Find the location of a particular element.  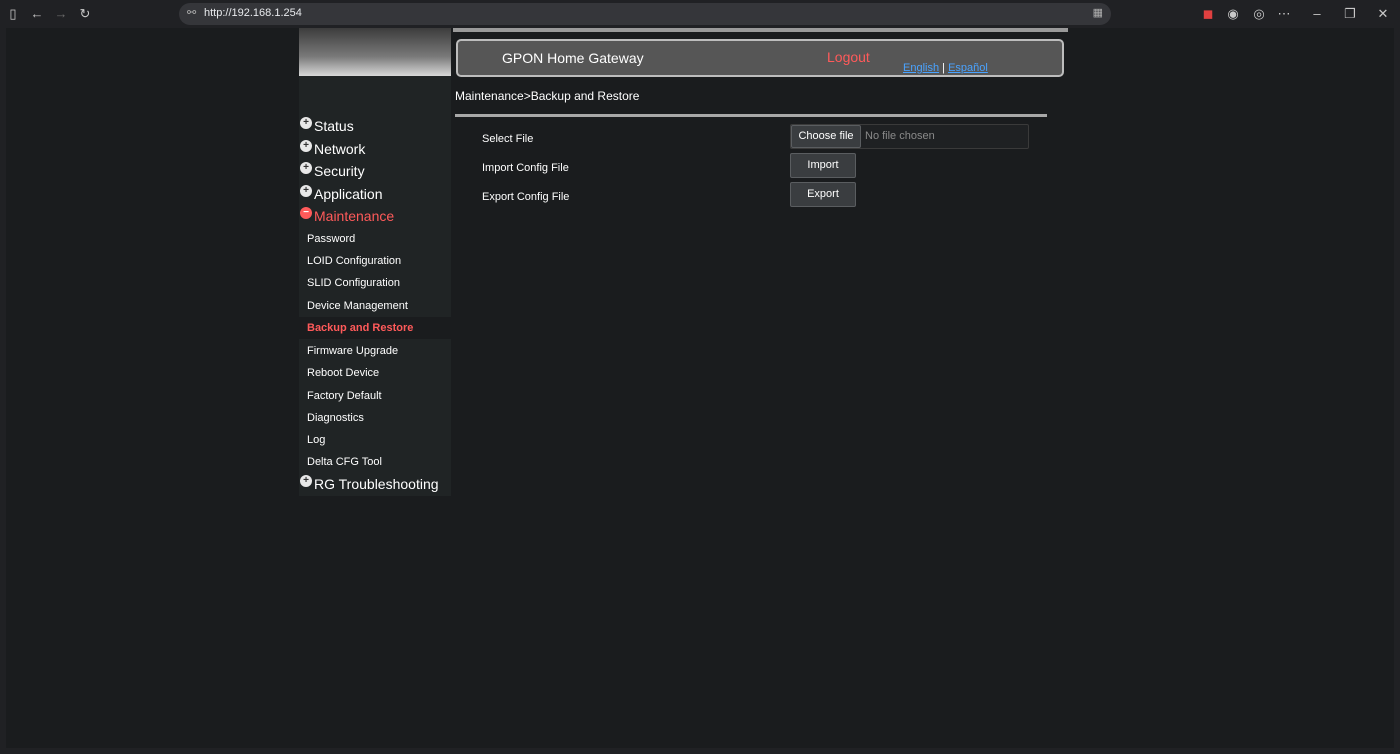

logo-area is located at coordinates (375, 52).